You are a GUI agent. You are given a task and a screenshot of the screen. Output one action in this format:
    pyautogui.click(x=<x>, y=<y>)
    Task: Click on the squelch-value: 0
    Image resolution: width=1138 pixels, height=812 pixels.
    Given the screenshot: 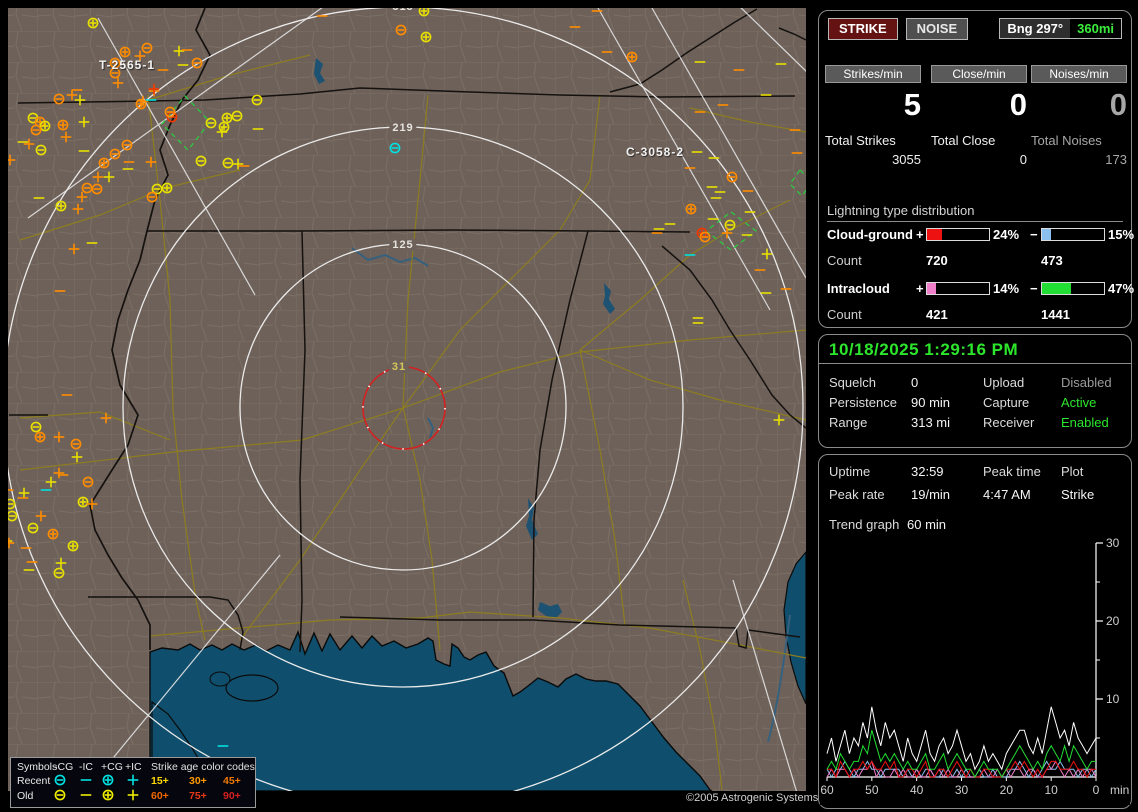 What is the action you would take?
    pyautogui.click(x=915, y=382)
    